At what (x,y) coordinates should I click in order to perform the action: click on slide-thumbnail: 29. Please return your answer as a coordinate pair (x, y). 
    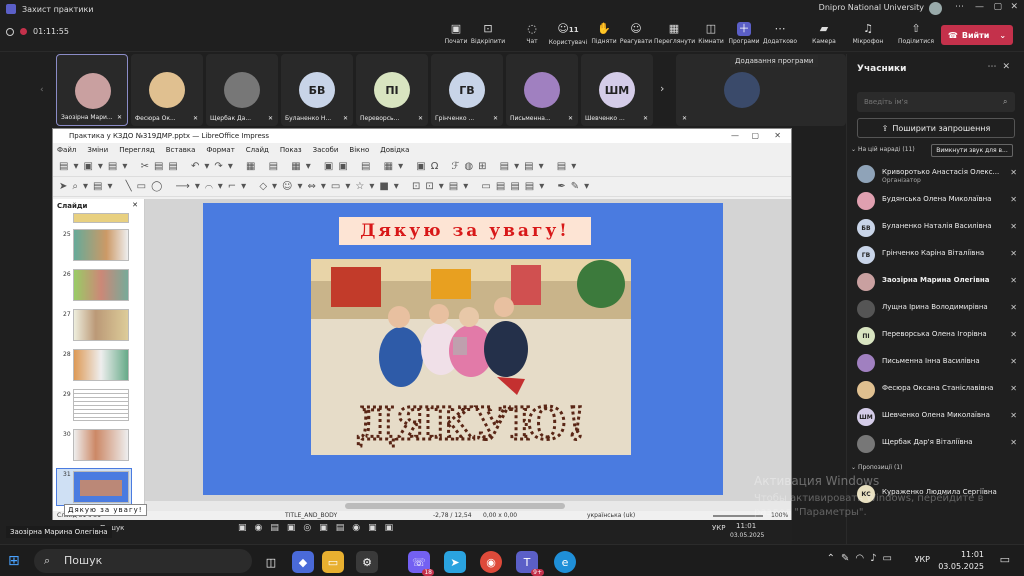
    Looking at the image, I should click on (94, 406).